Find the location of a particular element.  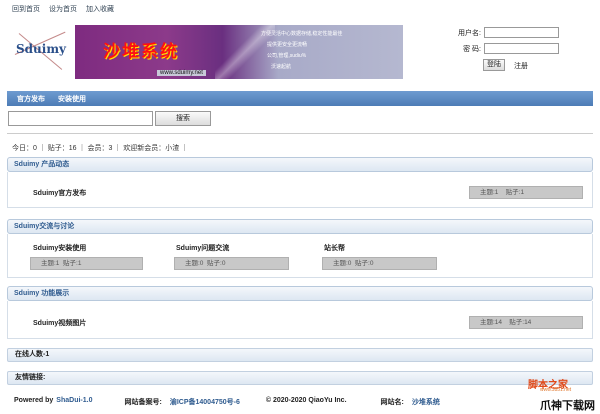

add-favorite-link: 加入收藏 is located at coordinates (100, 9).